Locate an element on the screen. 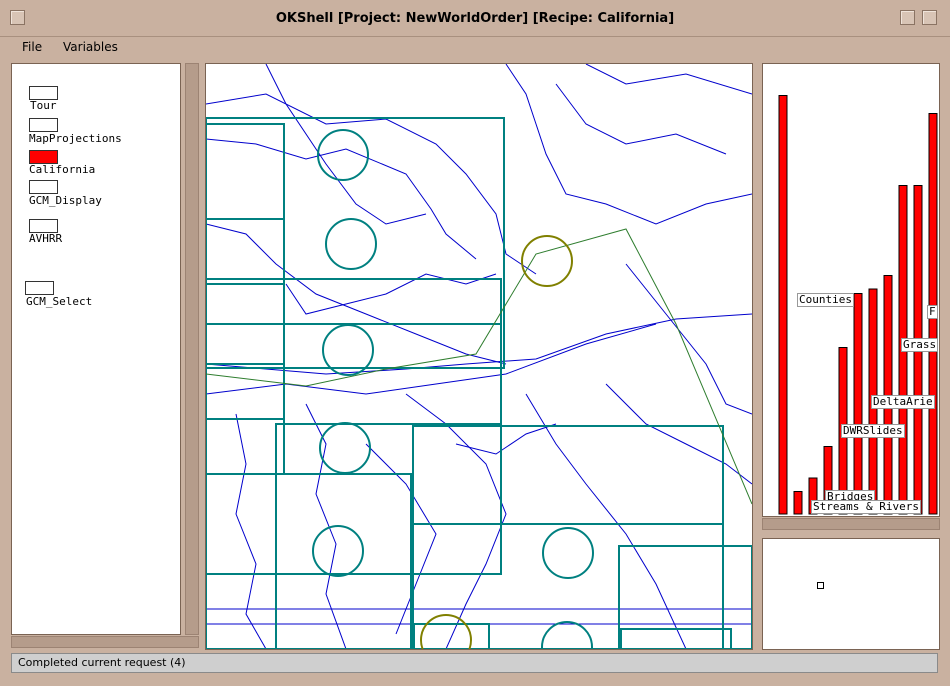 This screenshot has width=950, height=686. recipe-swatch-avhrr is located at coordinates (43, 226).